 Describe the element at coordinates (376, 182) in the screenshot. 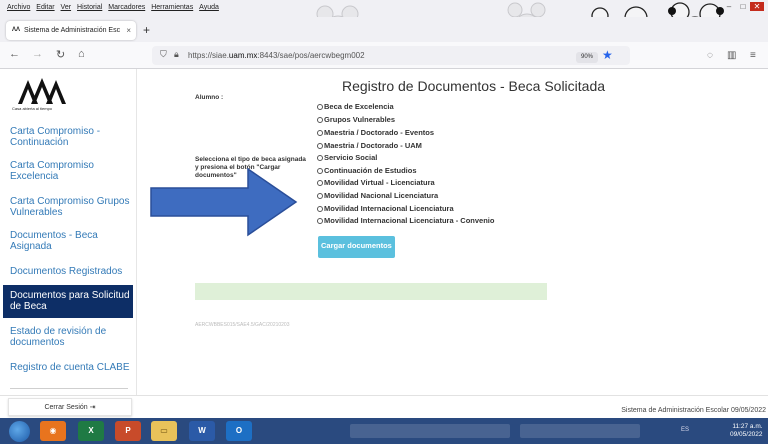

I see `option-movilidad-virtual: Movilidad Virtual - Licenciatura` at that location.